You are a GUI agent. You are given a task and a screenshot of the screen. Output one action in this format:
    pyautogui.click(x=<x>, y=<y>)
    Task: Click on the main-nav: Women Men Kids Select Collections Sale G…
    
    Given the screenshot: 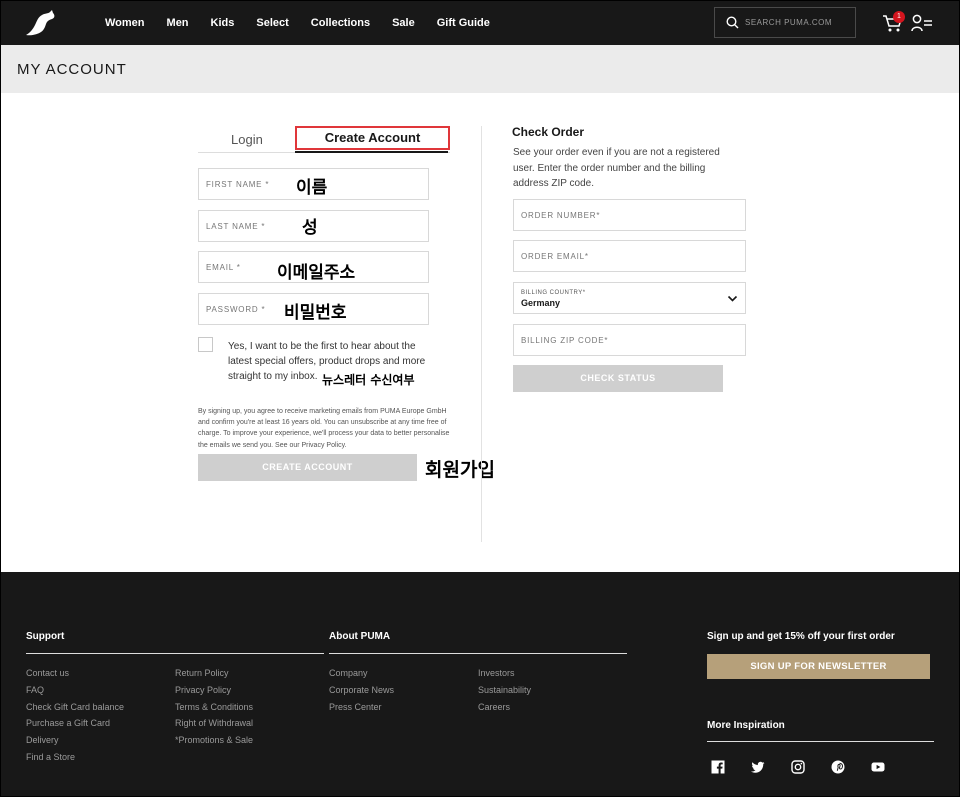 What is the action you would take?
    pyautogui.click(x=308, y=22)
    